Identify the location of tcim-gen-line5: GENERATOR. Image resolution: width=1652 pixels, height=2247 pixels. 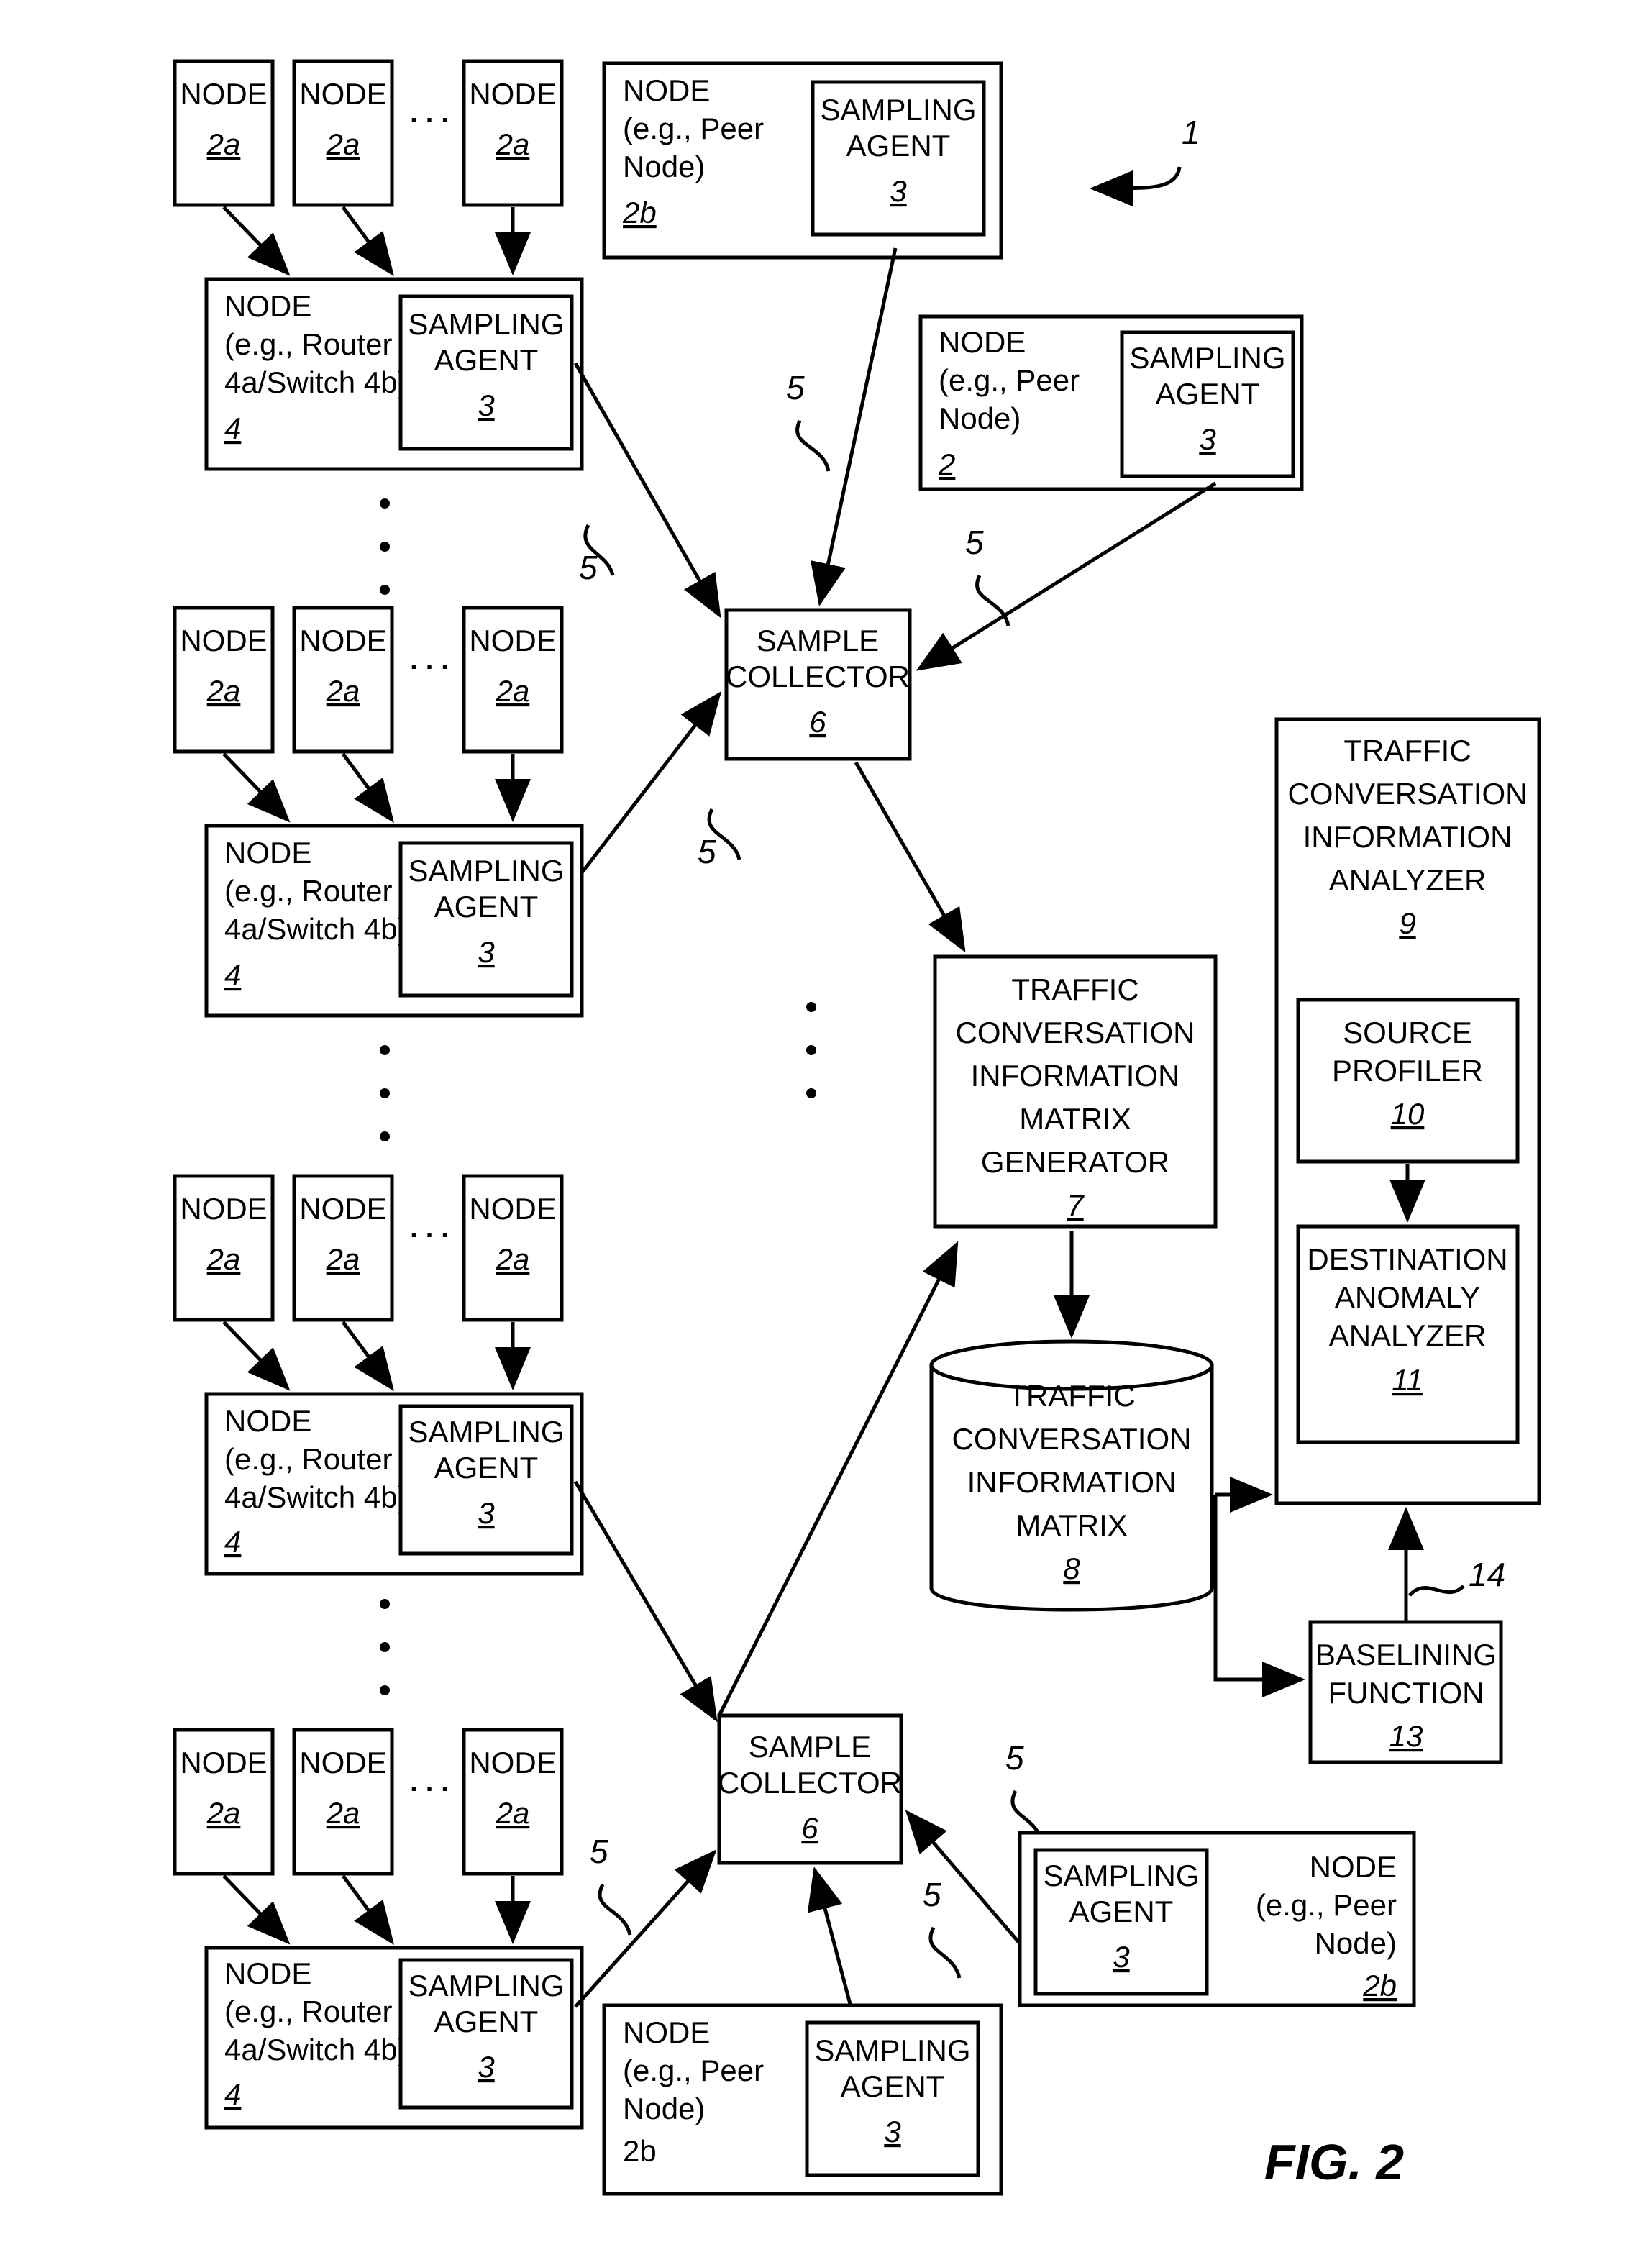
(1075, 1162).